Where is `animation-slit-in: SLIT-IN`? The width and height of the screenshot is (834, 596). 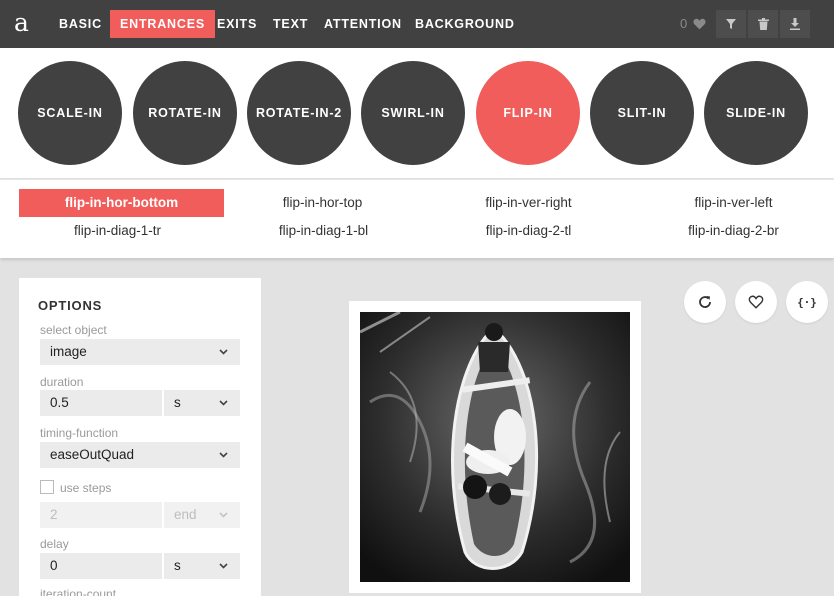 animation-slit-in: SLIT-IN is located at coordinates (642, 113).